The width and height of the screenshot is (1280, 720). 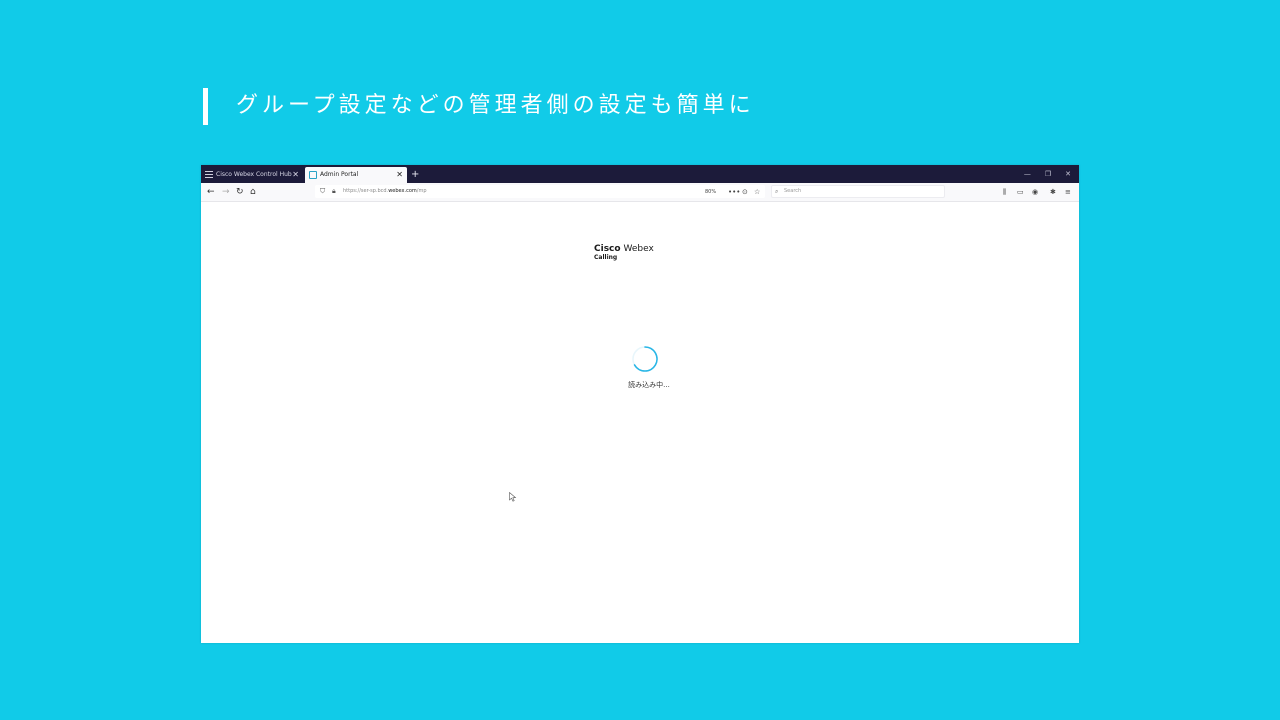 I want to click on logo-product: Webex, so click(x=638, y=249).